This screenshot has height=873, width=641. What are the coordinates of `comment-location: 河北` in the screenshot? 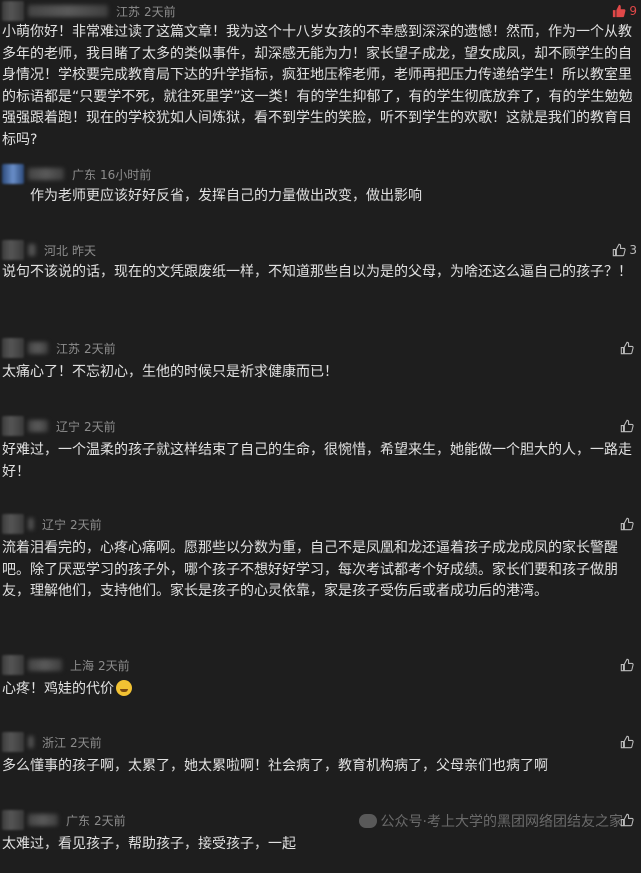 It's located at (56, 250).